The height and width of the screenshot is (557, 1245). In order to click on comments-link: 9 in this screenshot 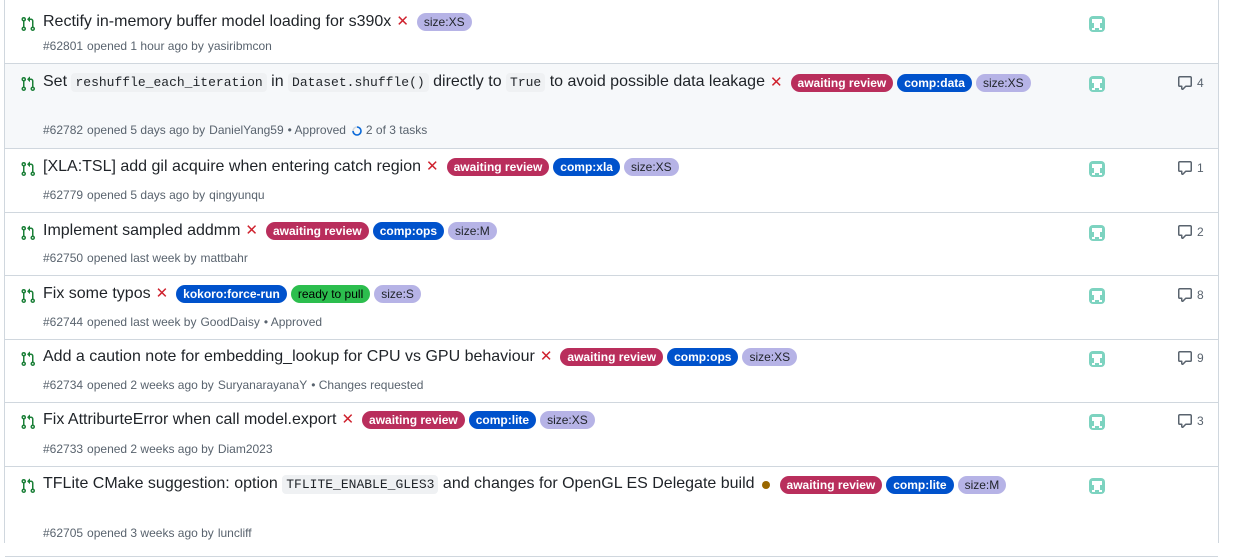, I will do `click(1190, 358)`.